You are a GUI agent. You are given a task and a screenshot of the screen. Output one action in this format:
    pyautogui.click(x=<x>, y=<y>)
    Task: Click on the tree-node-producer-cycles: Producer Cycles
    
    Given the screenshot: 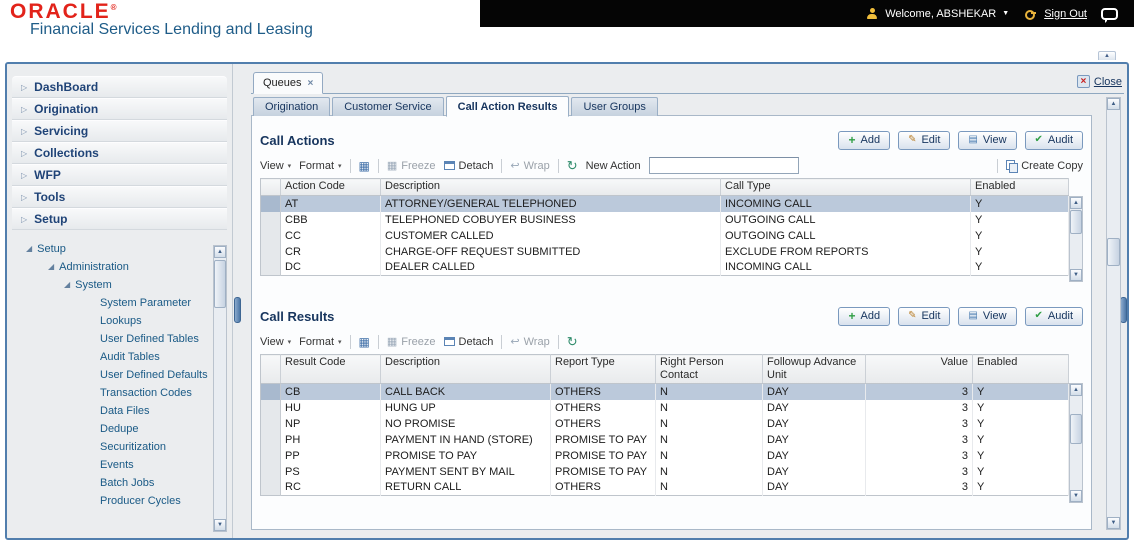 What is the action you would take?
    pyautogui.click(x=119, y=501)
    